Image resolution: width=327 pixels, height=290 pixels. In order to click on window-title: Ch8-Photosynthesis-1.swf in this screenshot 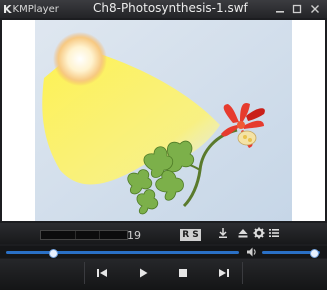, I will do `click(170, 8)`.